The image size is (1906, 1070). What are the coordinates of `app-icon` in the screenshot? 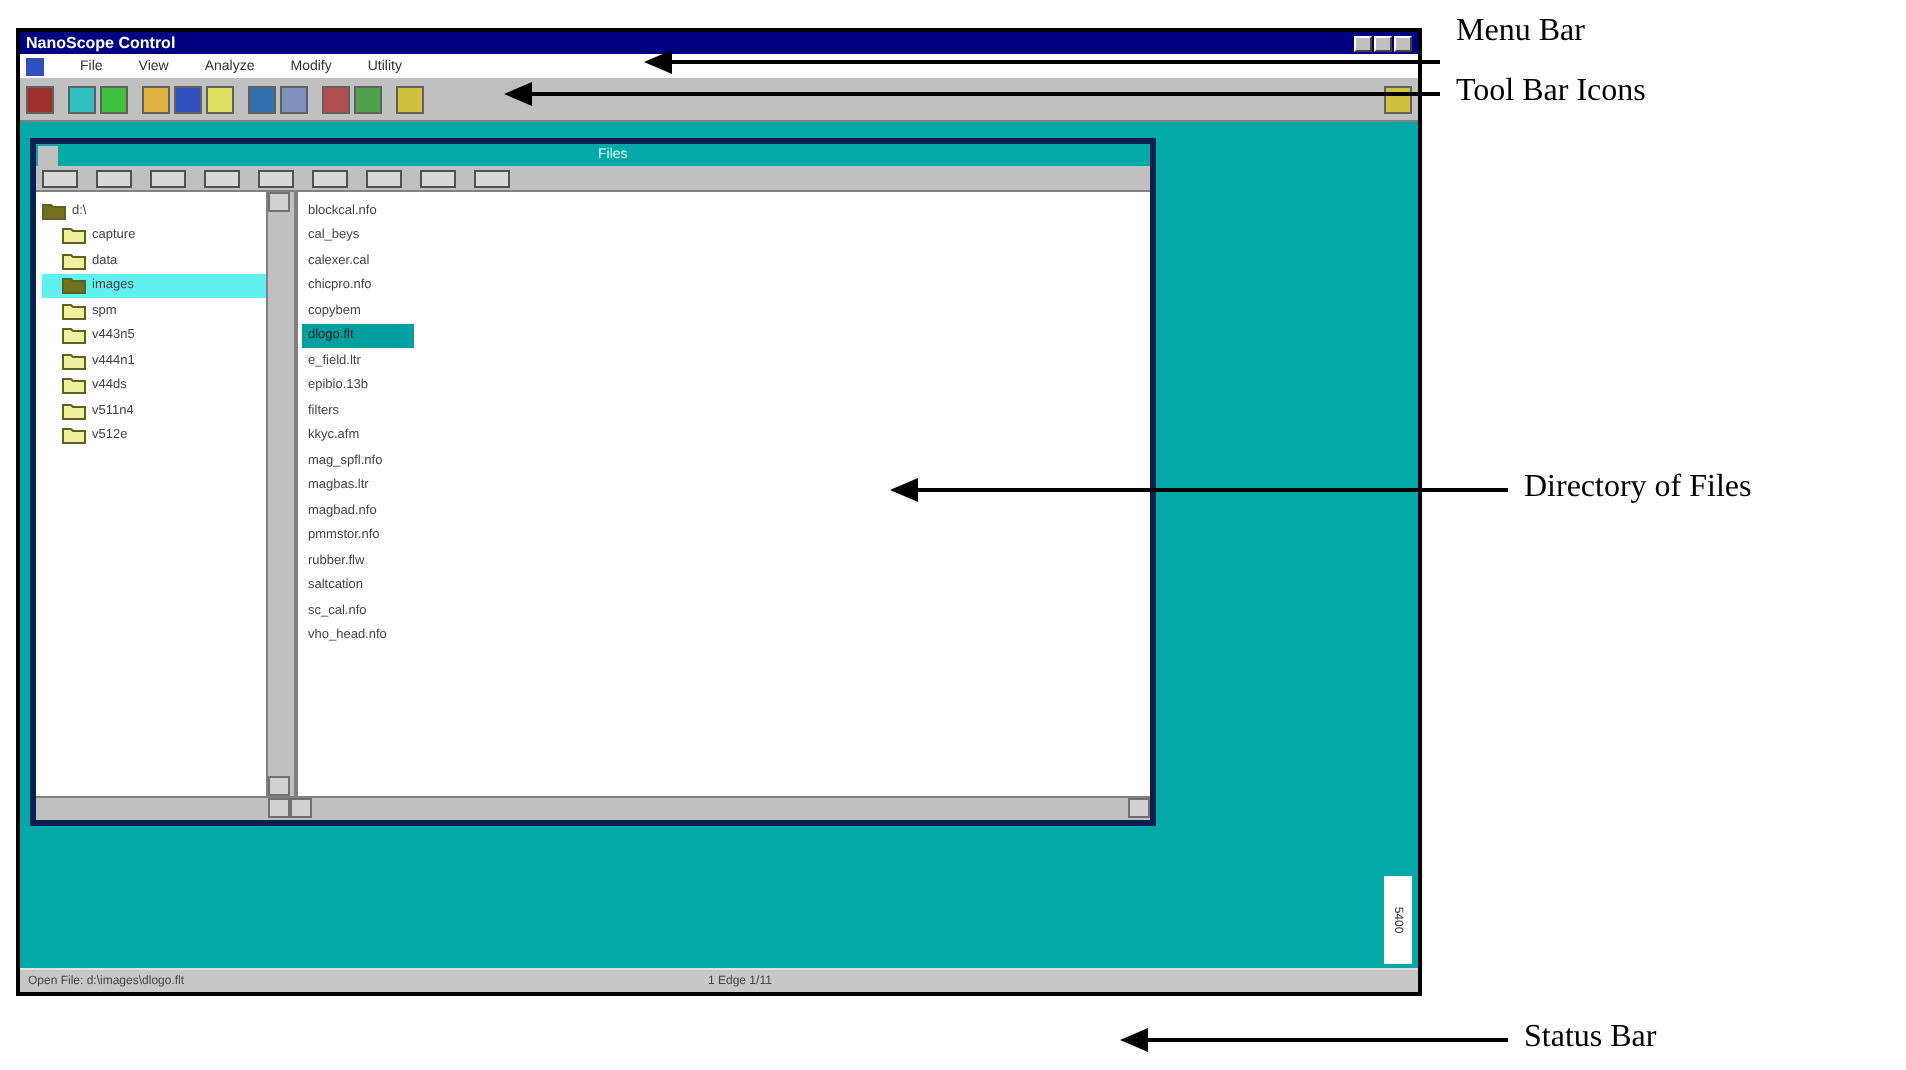 It's located at (35, 66).